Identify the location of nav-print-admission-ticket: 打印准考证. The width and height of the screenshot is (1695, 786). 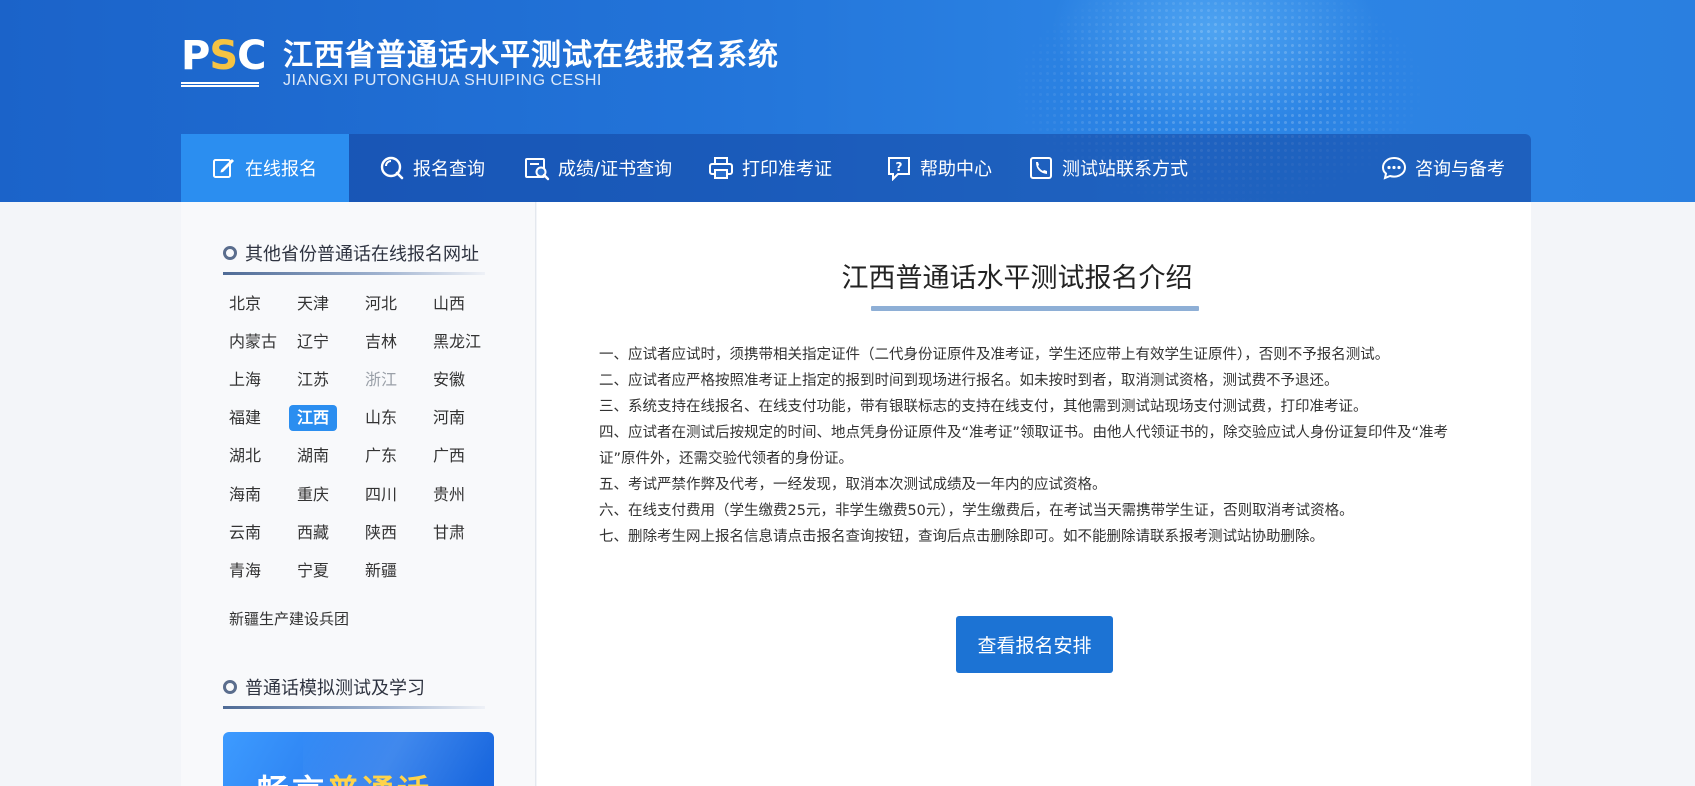
(770, 168).